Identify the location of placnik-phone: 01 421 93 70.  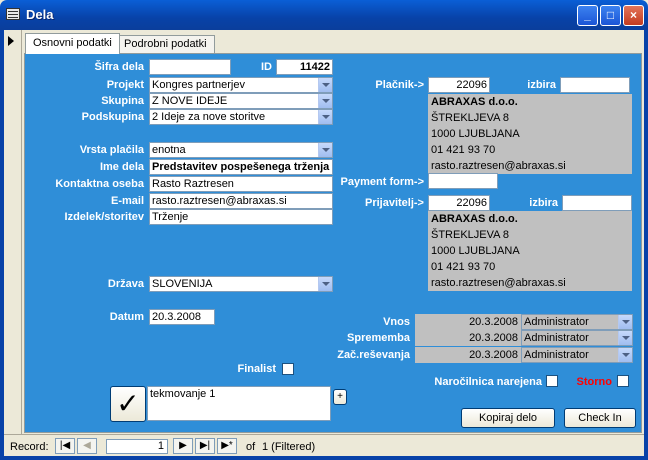
(530, 150).